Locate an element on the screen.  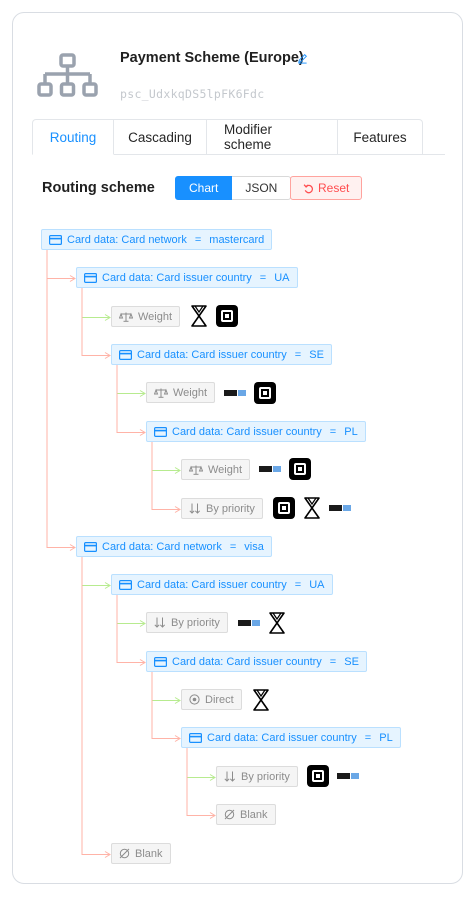
strategy-label: Direct is located at coordinates (219, 699).